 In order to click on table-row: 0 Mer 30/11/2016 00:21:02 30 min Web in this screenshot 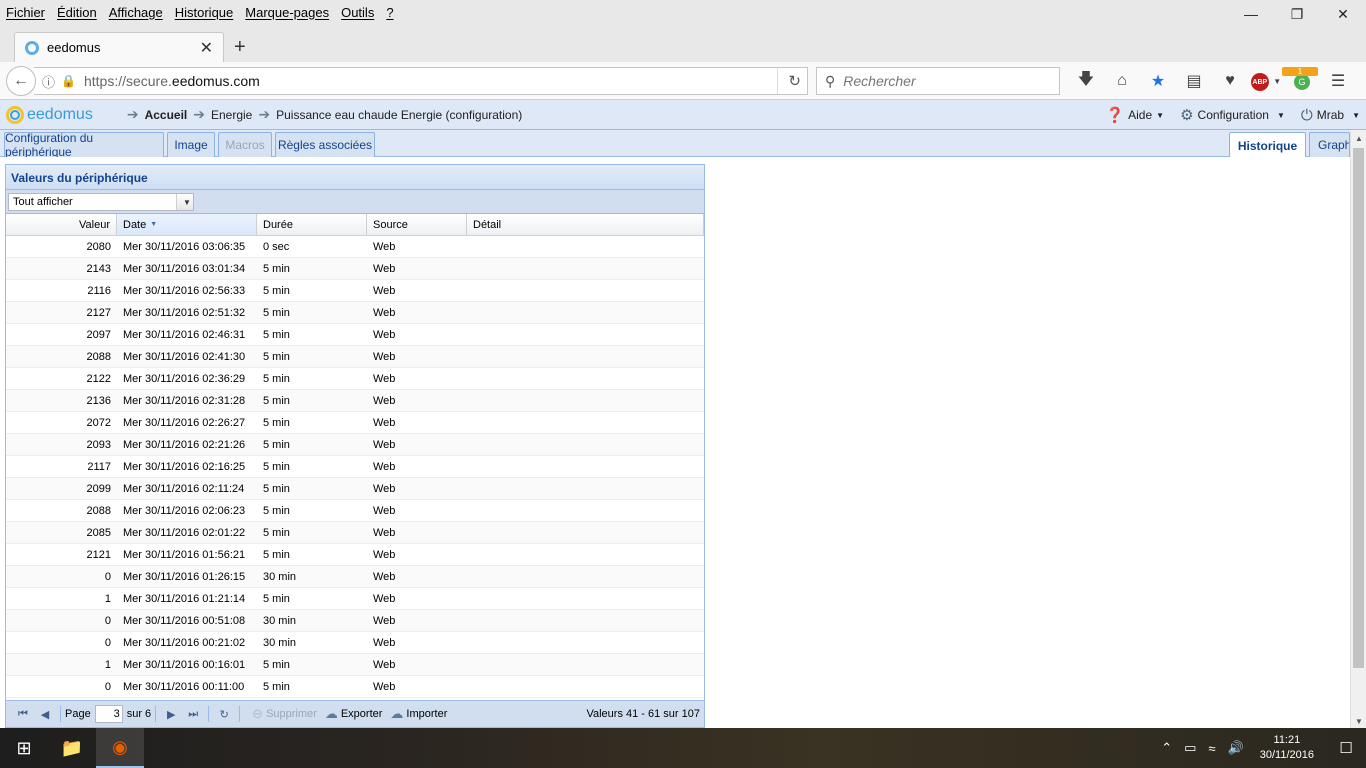, I will do `click(355, 643)`.